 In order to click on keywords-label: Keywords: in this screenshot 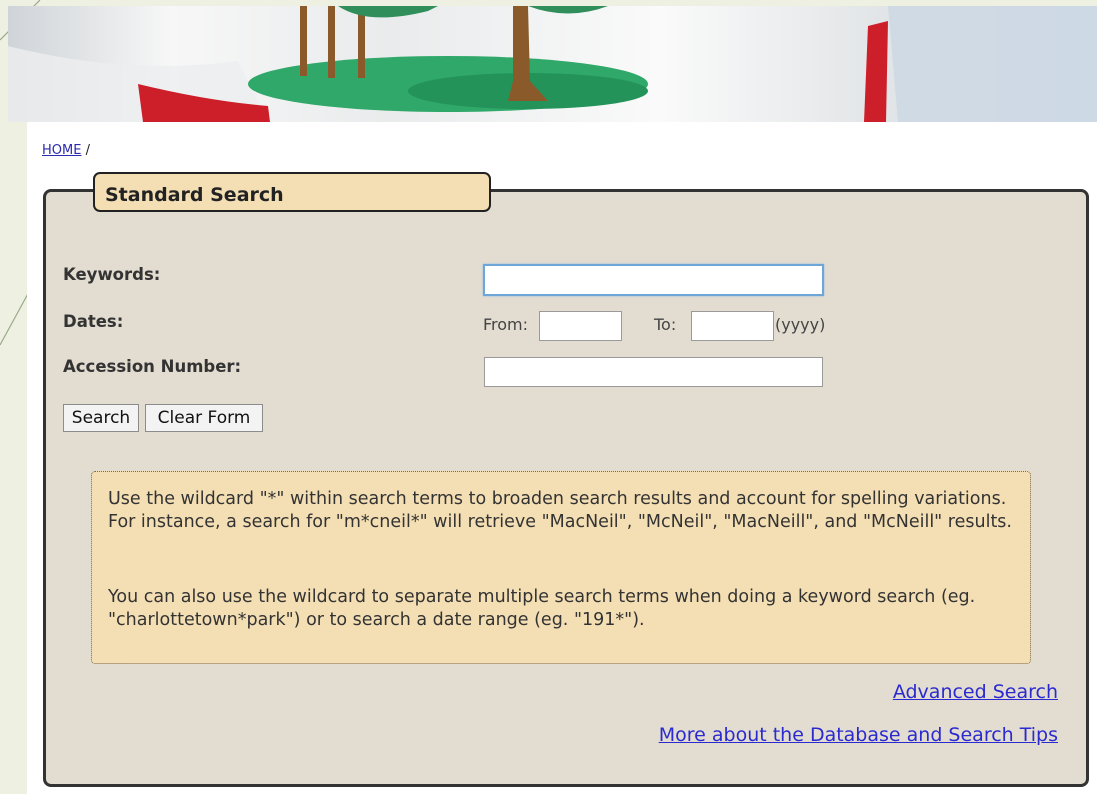, I will do `click(112, 274)`.